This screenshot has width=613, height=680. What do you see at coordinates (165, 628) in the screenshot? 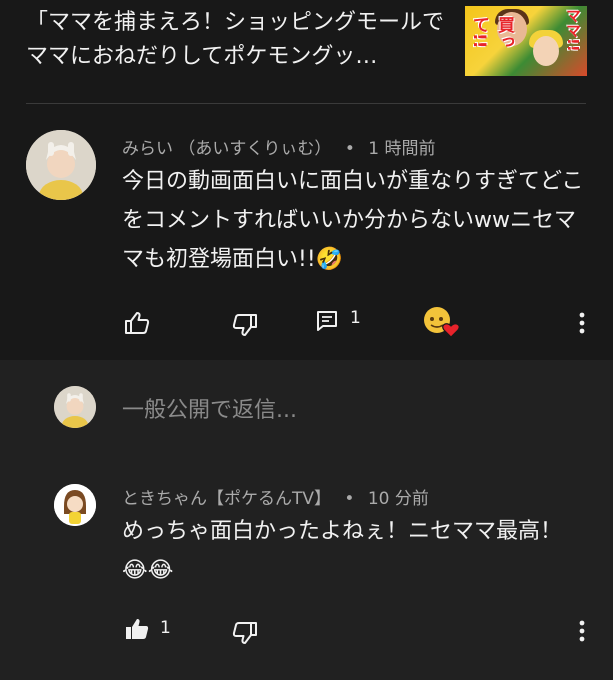
I see `reply-like-count: 1` at bounding box center [165, 628].